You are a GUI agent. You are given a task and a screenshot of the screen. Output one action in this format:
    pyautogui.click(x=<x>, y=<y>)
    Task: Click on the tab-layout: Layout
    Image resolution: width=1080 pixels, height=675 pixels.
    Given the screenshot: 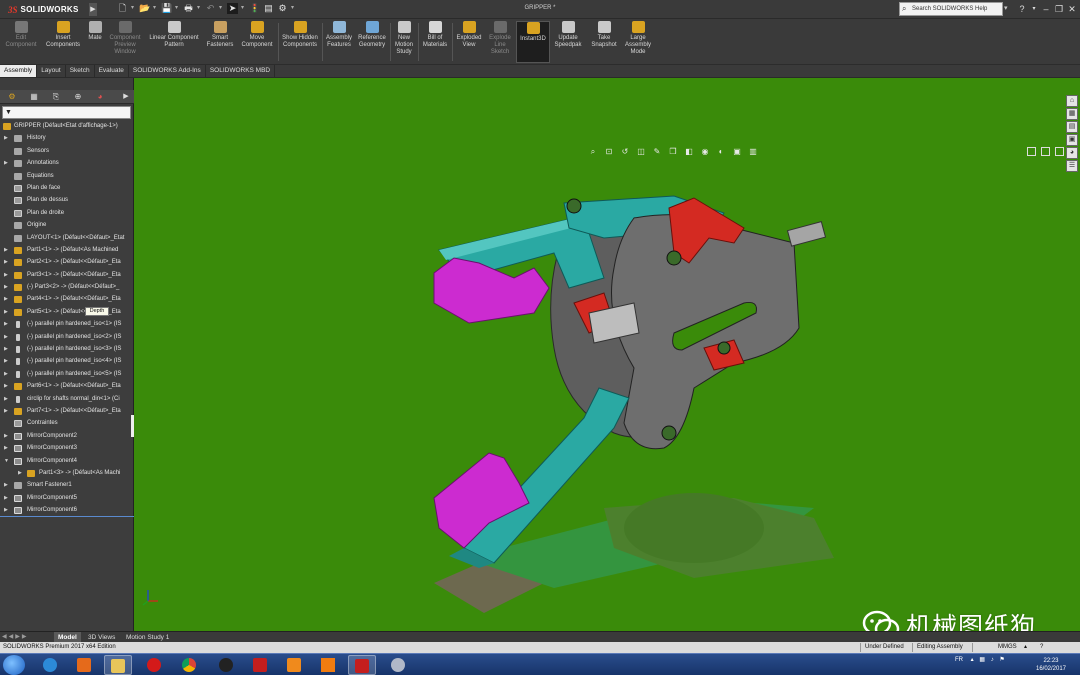 What is the action you would take?
    pyautogui.click(x=51, y=71)
    